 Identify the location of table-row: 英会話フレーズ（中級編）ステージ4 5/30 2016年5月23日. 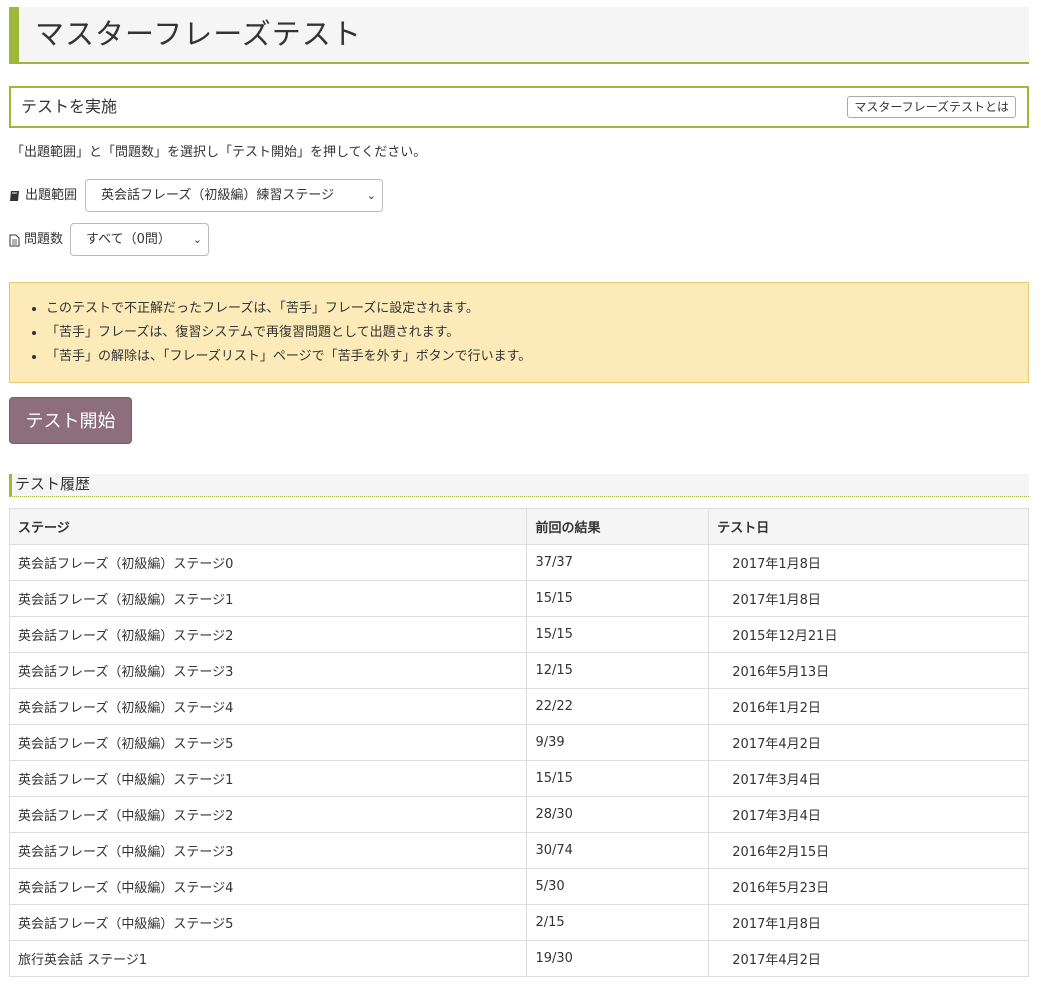
(518, 886).